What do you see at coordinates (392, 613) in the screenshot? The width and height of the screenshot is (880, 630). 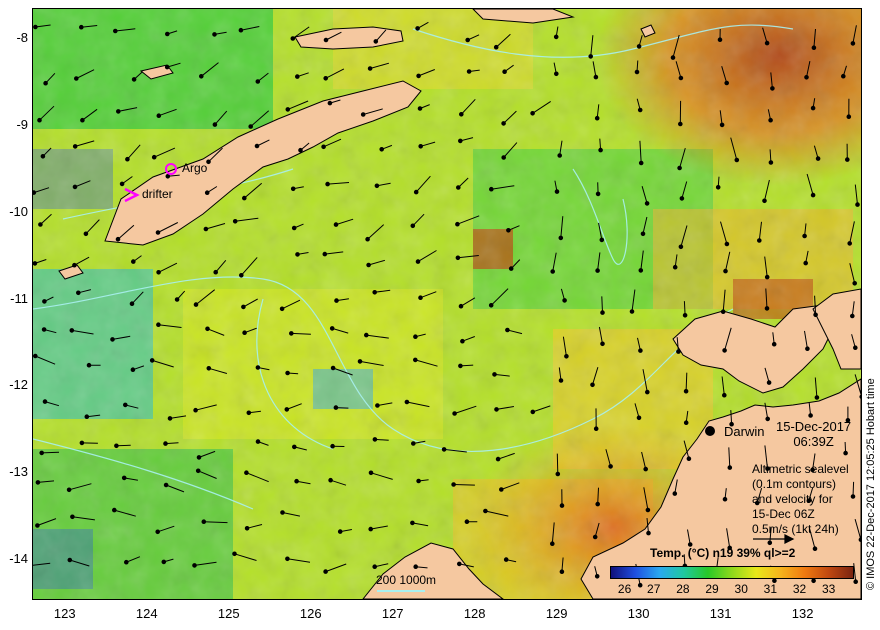 I see `lon-tick-label: 127` at bounding box center [392, 613].